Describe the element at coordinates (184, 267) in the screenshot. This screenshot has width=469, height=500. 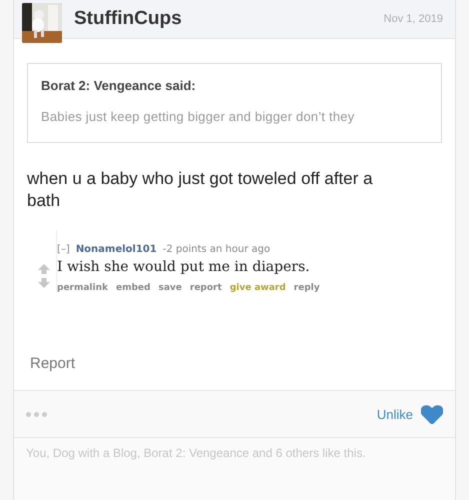
I see `comment-text: I wish she would put me in diapers.` at that location.